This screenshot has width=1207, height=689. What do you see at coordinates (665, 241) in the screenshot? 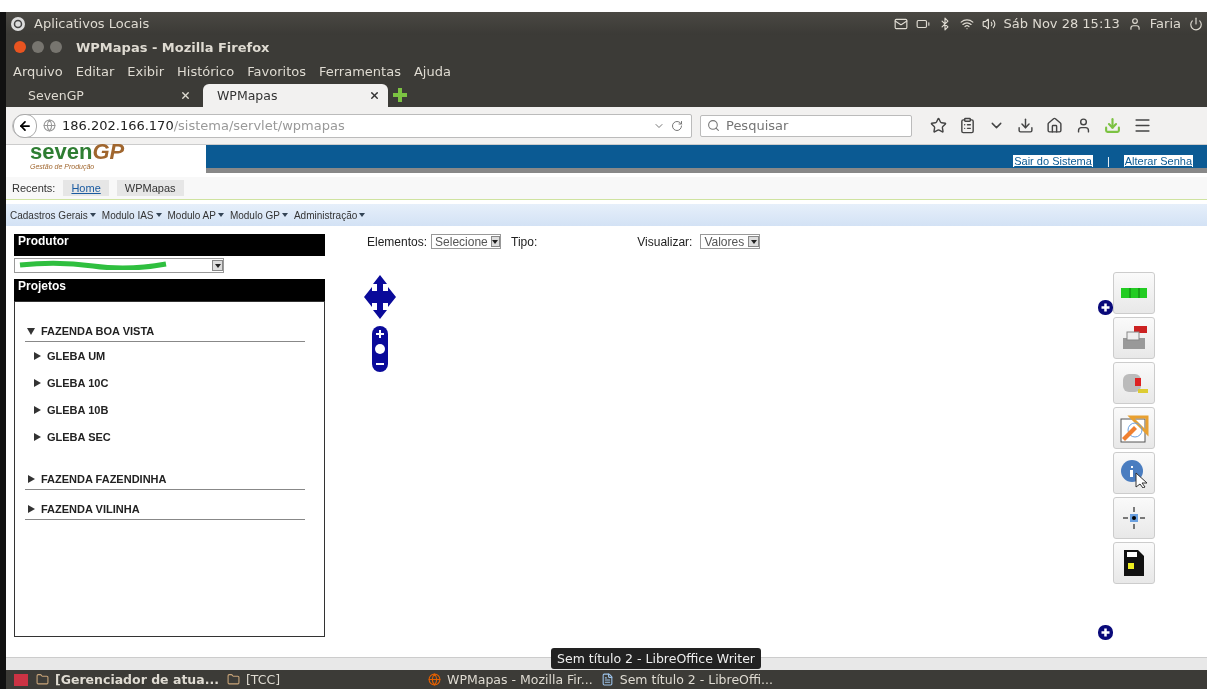
I see `view-label: Visualizar:` at bounding box center [665, 241].